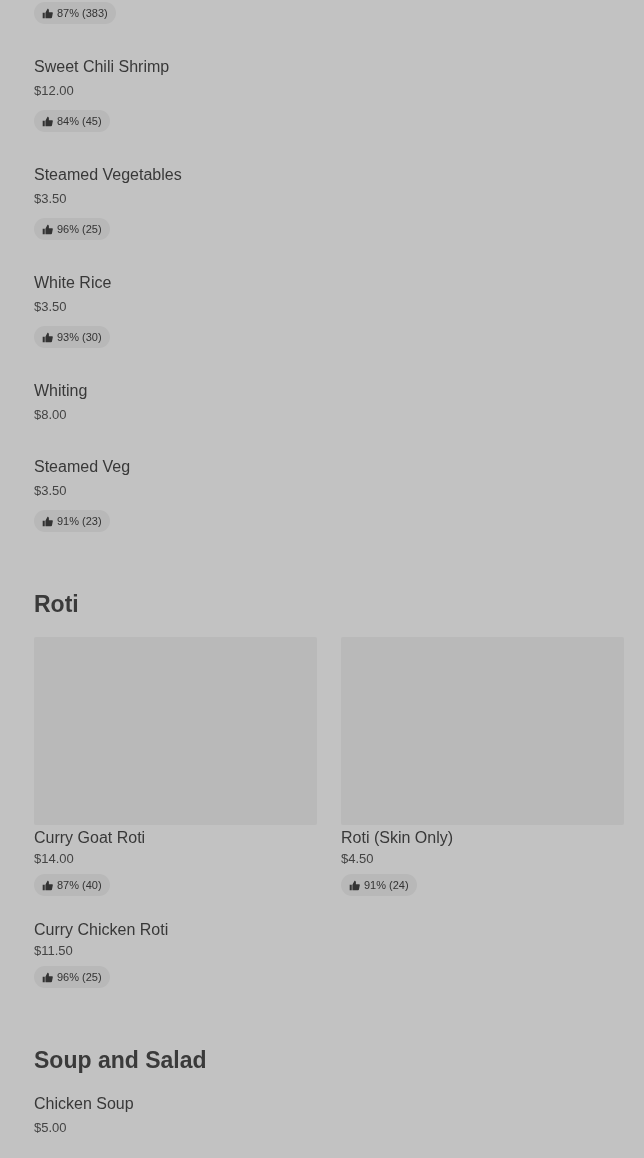  I want to click on rating-badge: 91% (24), so click(379, 885).